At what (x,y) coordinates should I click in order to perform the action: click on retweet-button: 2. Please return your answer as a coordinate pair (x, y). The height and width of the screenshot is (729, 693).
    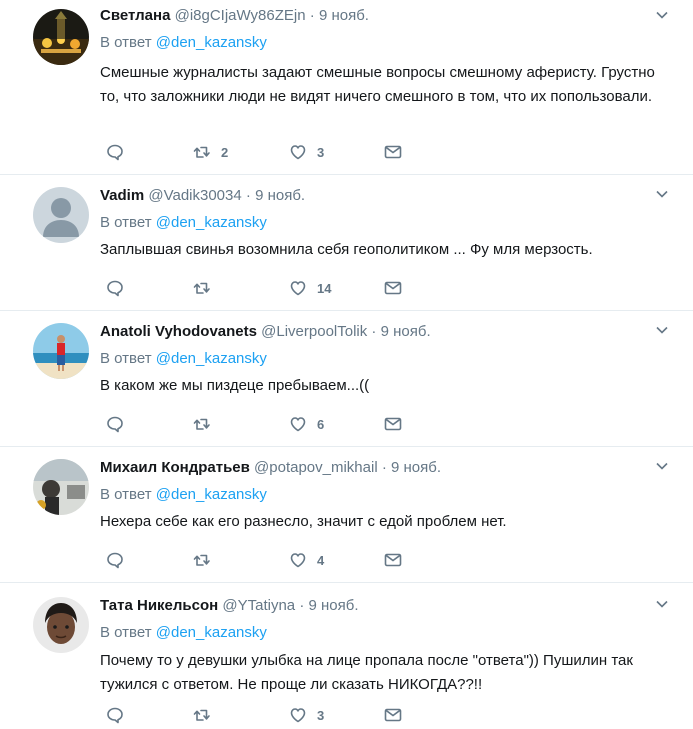
    Looking at the image, I should click on (210, 152).